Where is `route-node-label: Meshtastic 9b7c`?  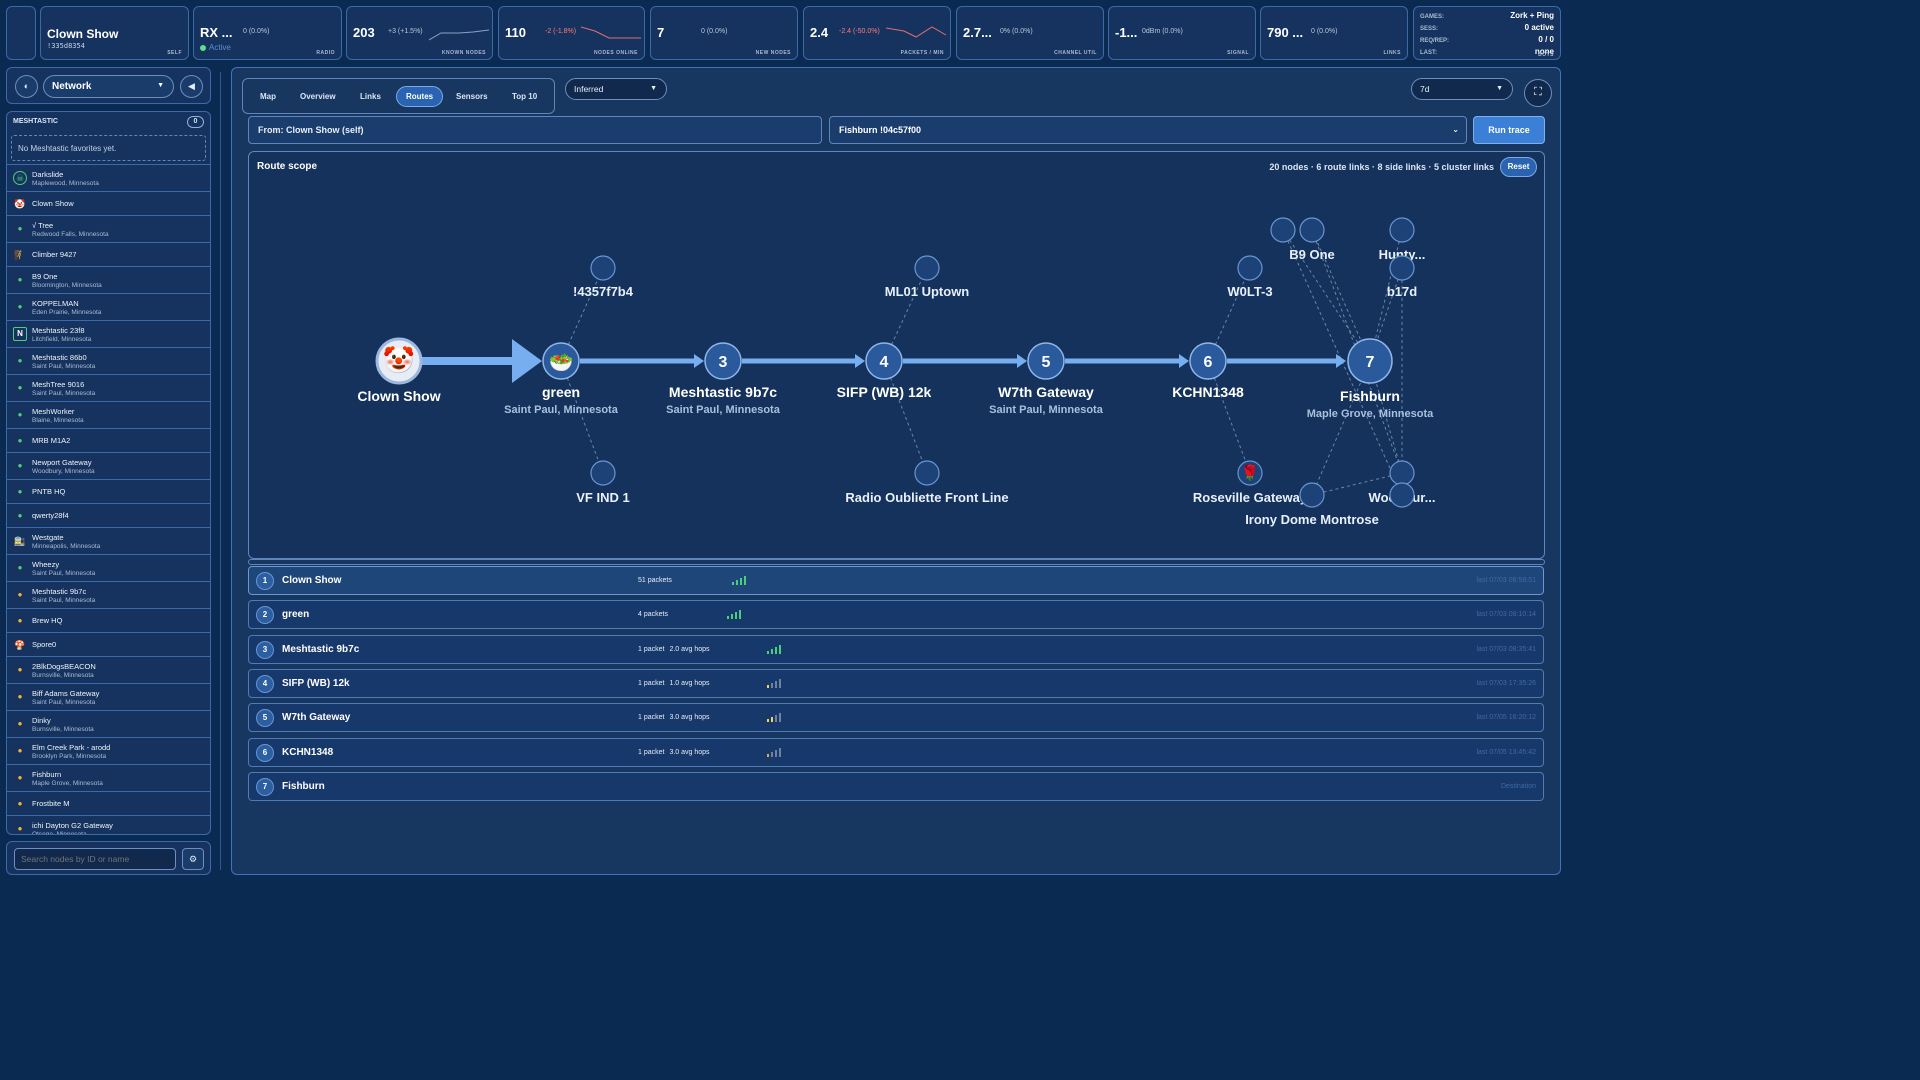
route-node-label: Meshtastic 9b7c is located at coordinates (723, 392).